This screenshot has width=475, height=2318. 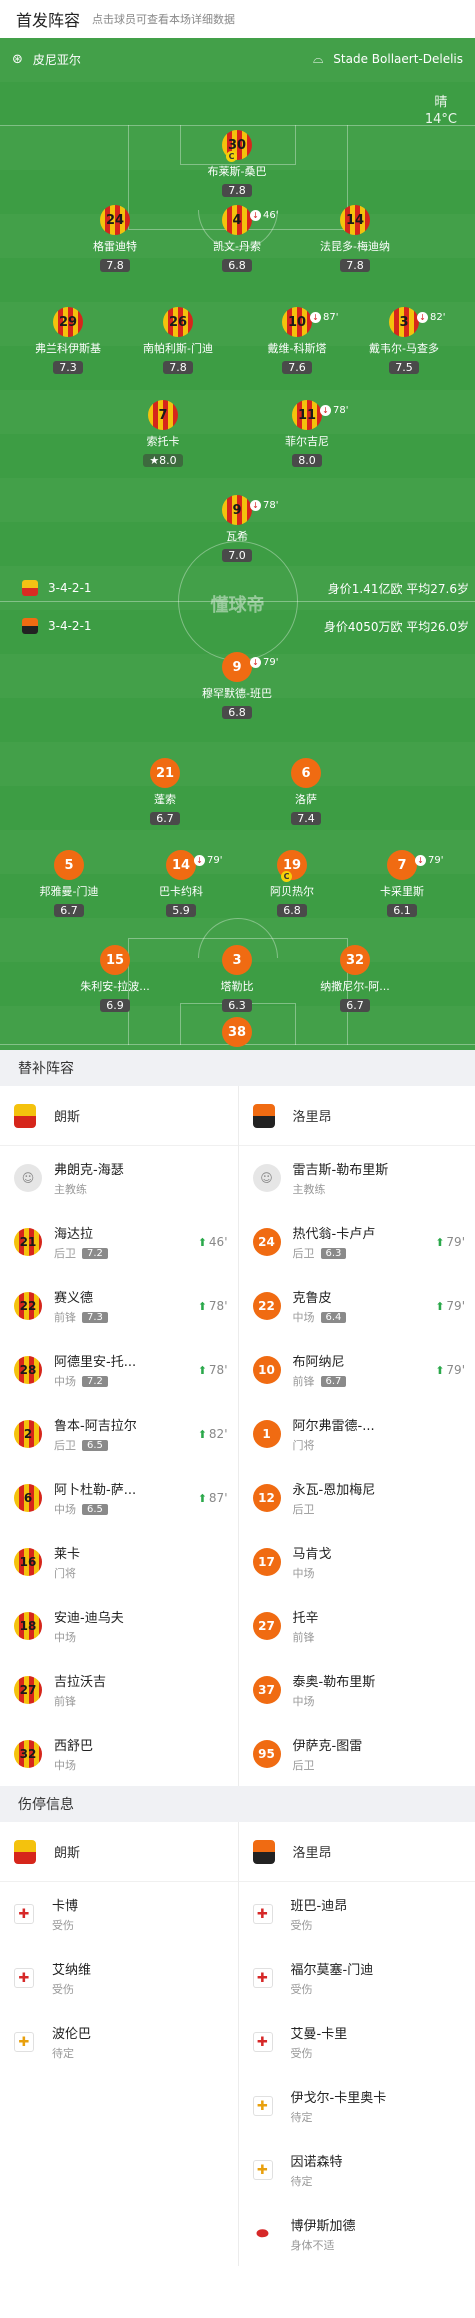 What do you see at coordinates (355, 220) in the screenshot?
I see `lens-player-number: 14` at bounding box center [355, 220].